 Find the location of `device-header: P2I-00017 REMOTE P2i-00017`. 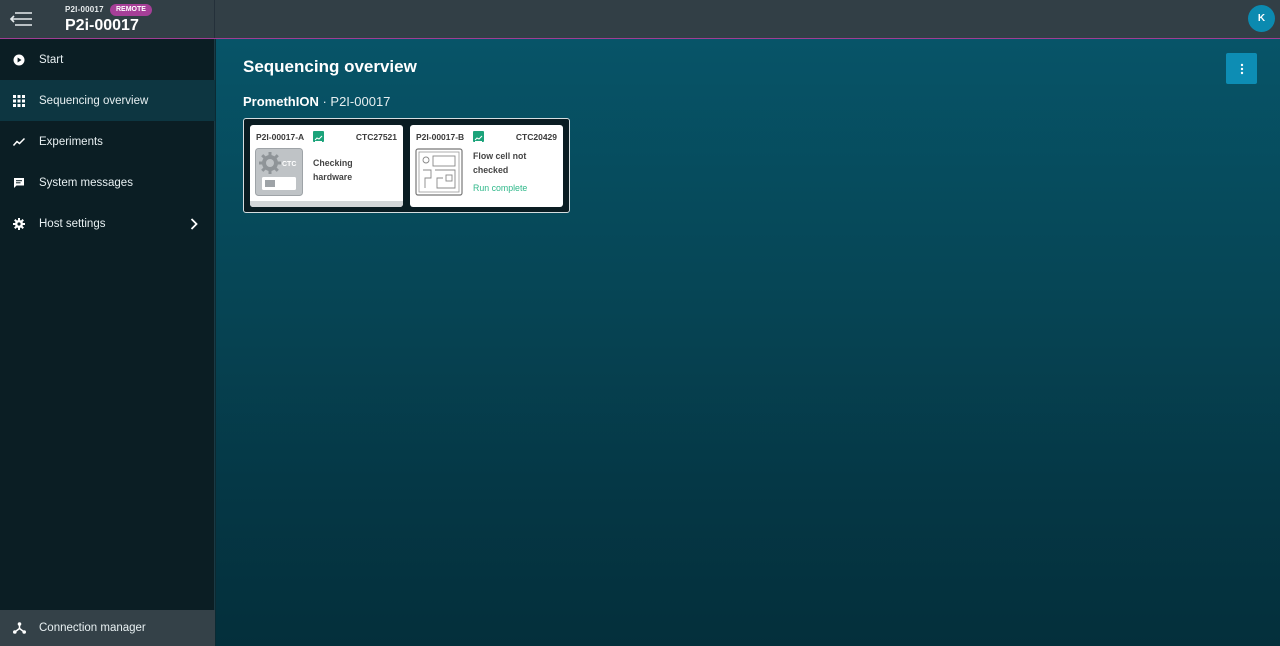

device-header: P2I-00017 REMOTE P2i-00017 is located at coordinates (107, 19).